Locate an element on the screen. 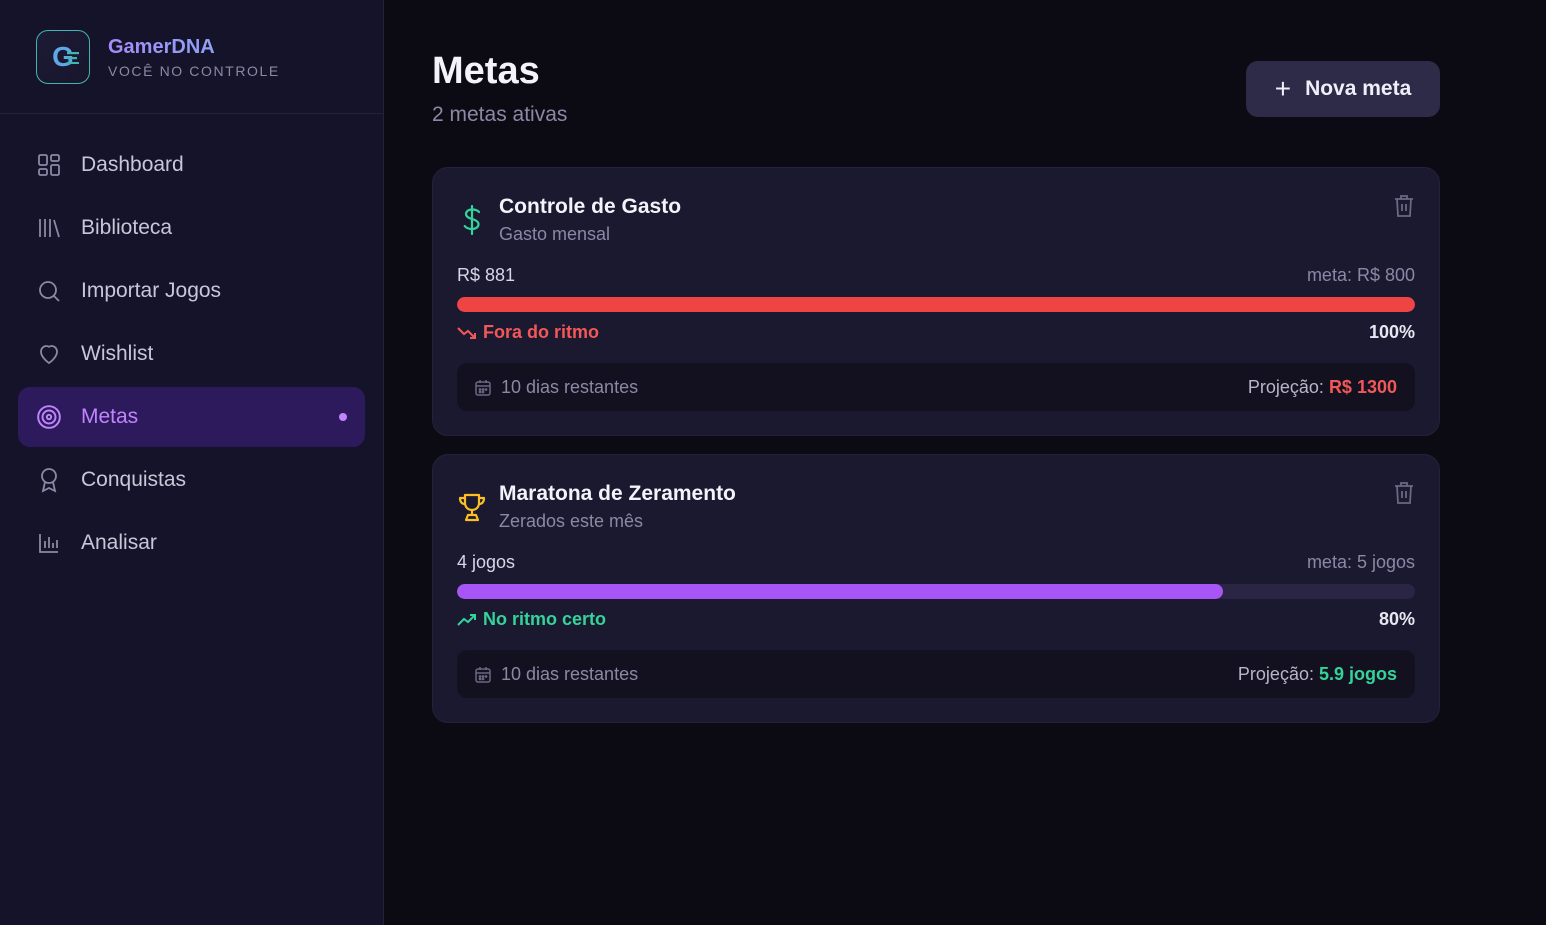 This screenshot has height=925, width=1546. new-goal-button: + Nova meta is located at coordinates (1343, 89).